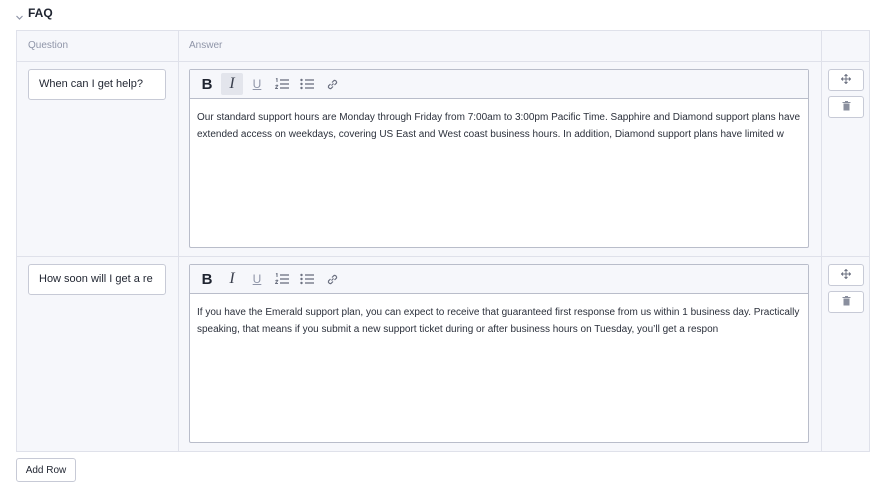 This screenshot has height=494, width=887. What do you see at coordinates (19, 14) in the screenshot?
I see `chevron-down-icon` at bounding box center [19, 14].